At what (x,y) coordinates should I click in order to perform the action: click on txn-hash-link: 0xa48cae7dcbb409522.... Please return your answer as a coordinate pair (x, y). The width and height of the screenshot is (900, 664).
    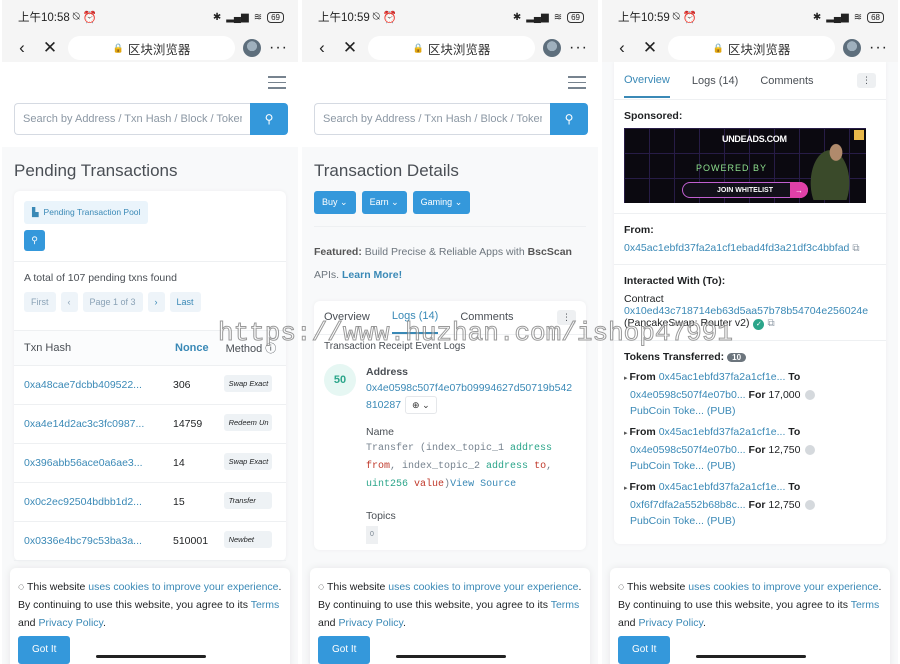
    Looking at the image, I should click on (89, 385).